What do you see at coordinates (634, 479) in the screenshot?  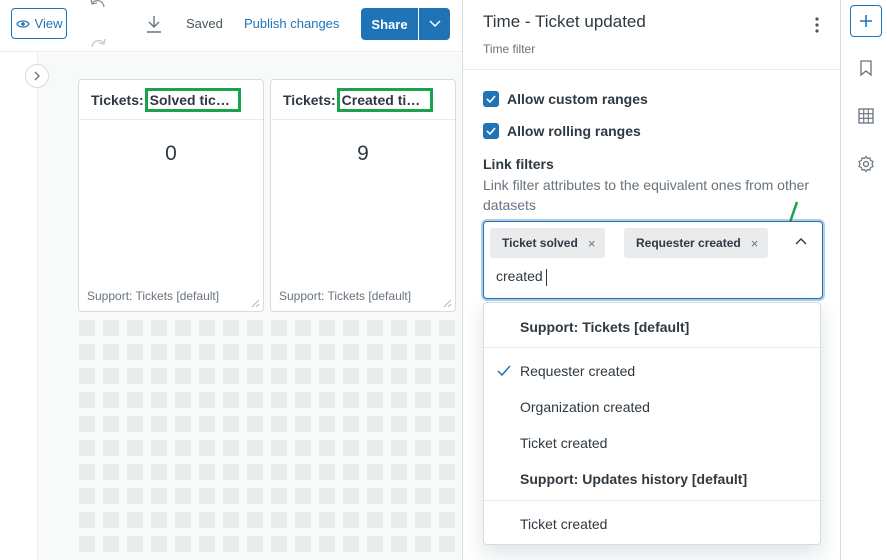 I see `option-group-updates-history: Support: Updates history [default]` at bounding box center [634, 479].